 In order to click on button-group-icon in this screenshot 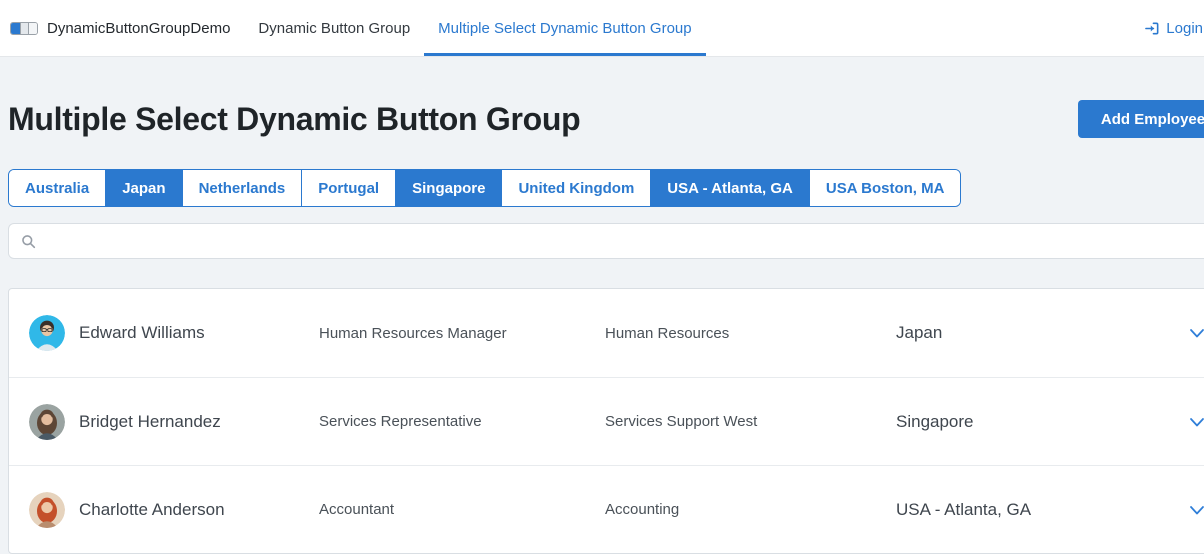, I will do `click(24, 28)`.